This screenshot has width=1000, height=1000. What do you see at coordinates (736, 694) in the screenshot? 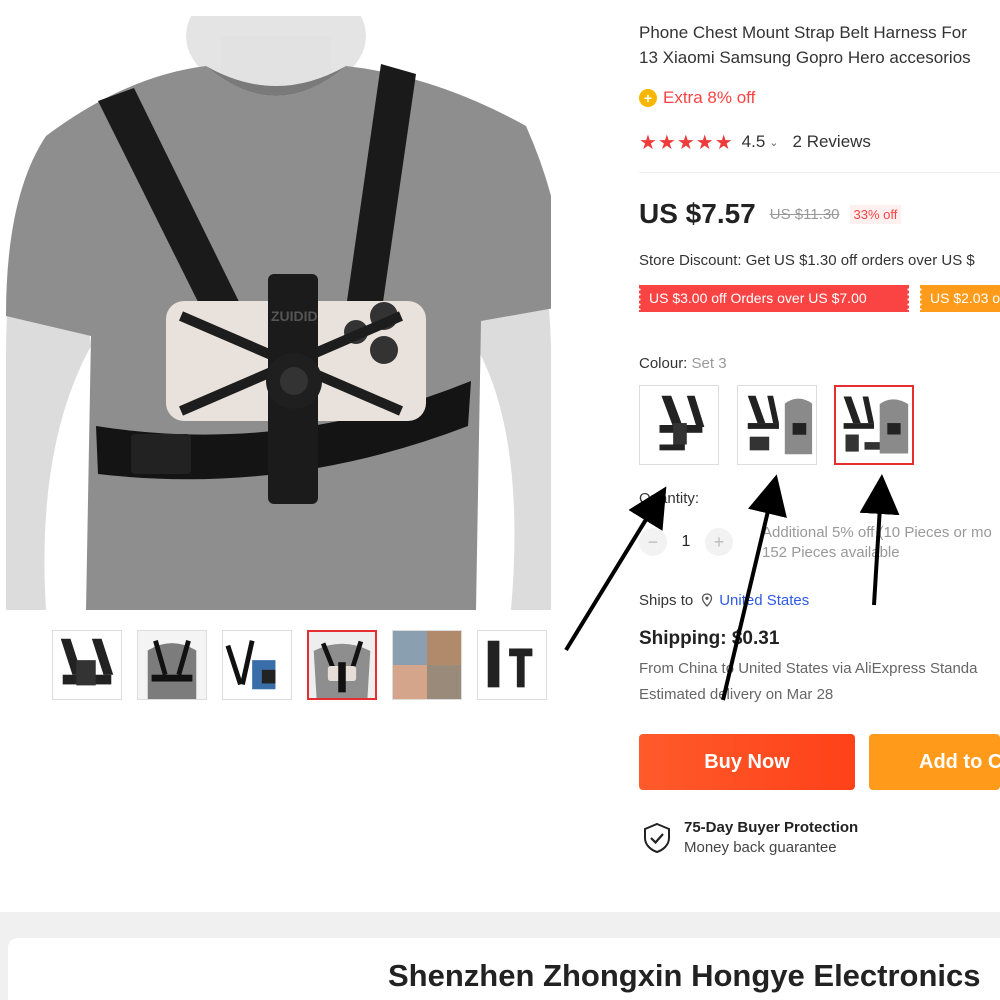
I see `estimated-delivery: Estimated delivery on Mar 28` at bounding box center [736, 694].